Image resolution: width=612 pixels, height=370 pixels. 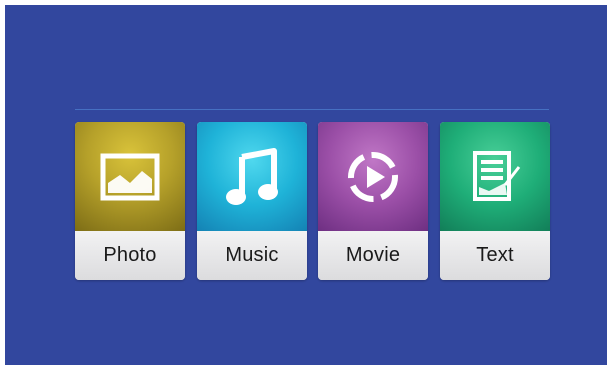 I want to click on photo-label: Photo, so click(x=130, y=255).